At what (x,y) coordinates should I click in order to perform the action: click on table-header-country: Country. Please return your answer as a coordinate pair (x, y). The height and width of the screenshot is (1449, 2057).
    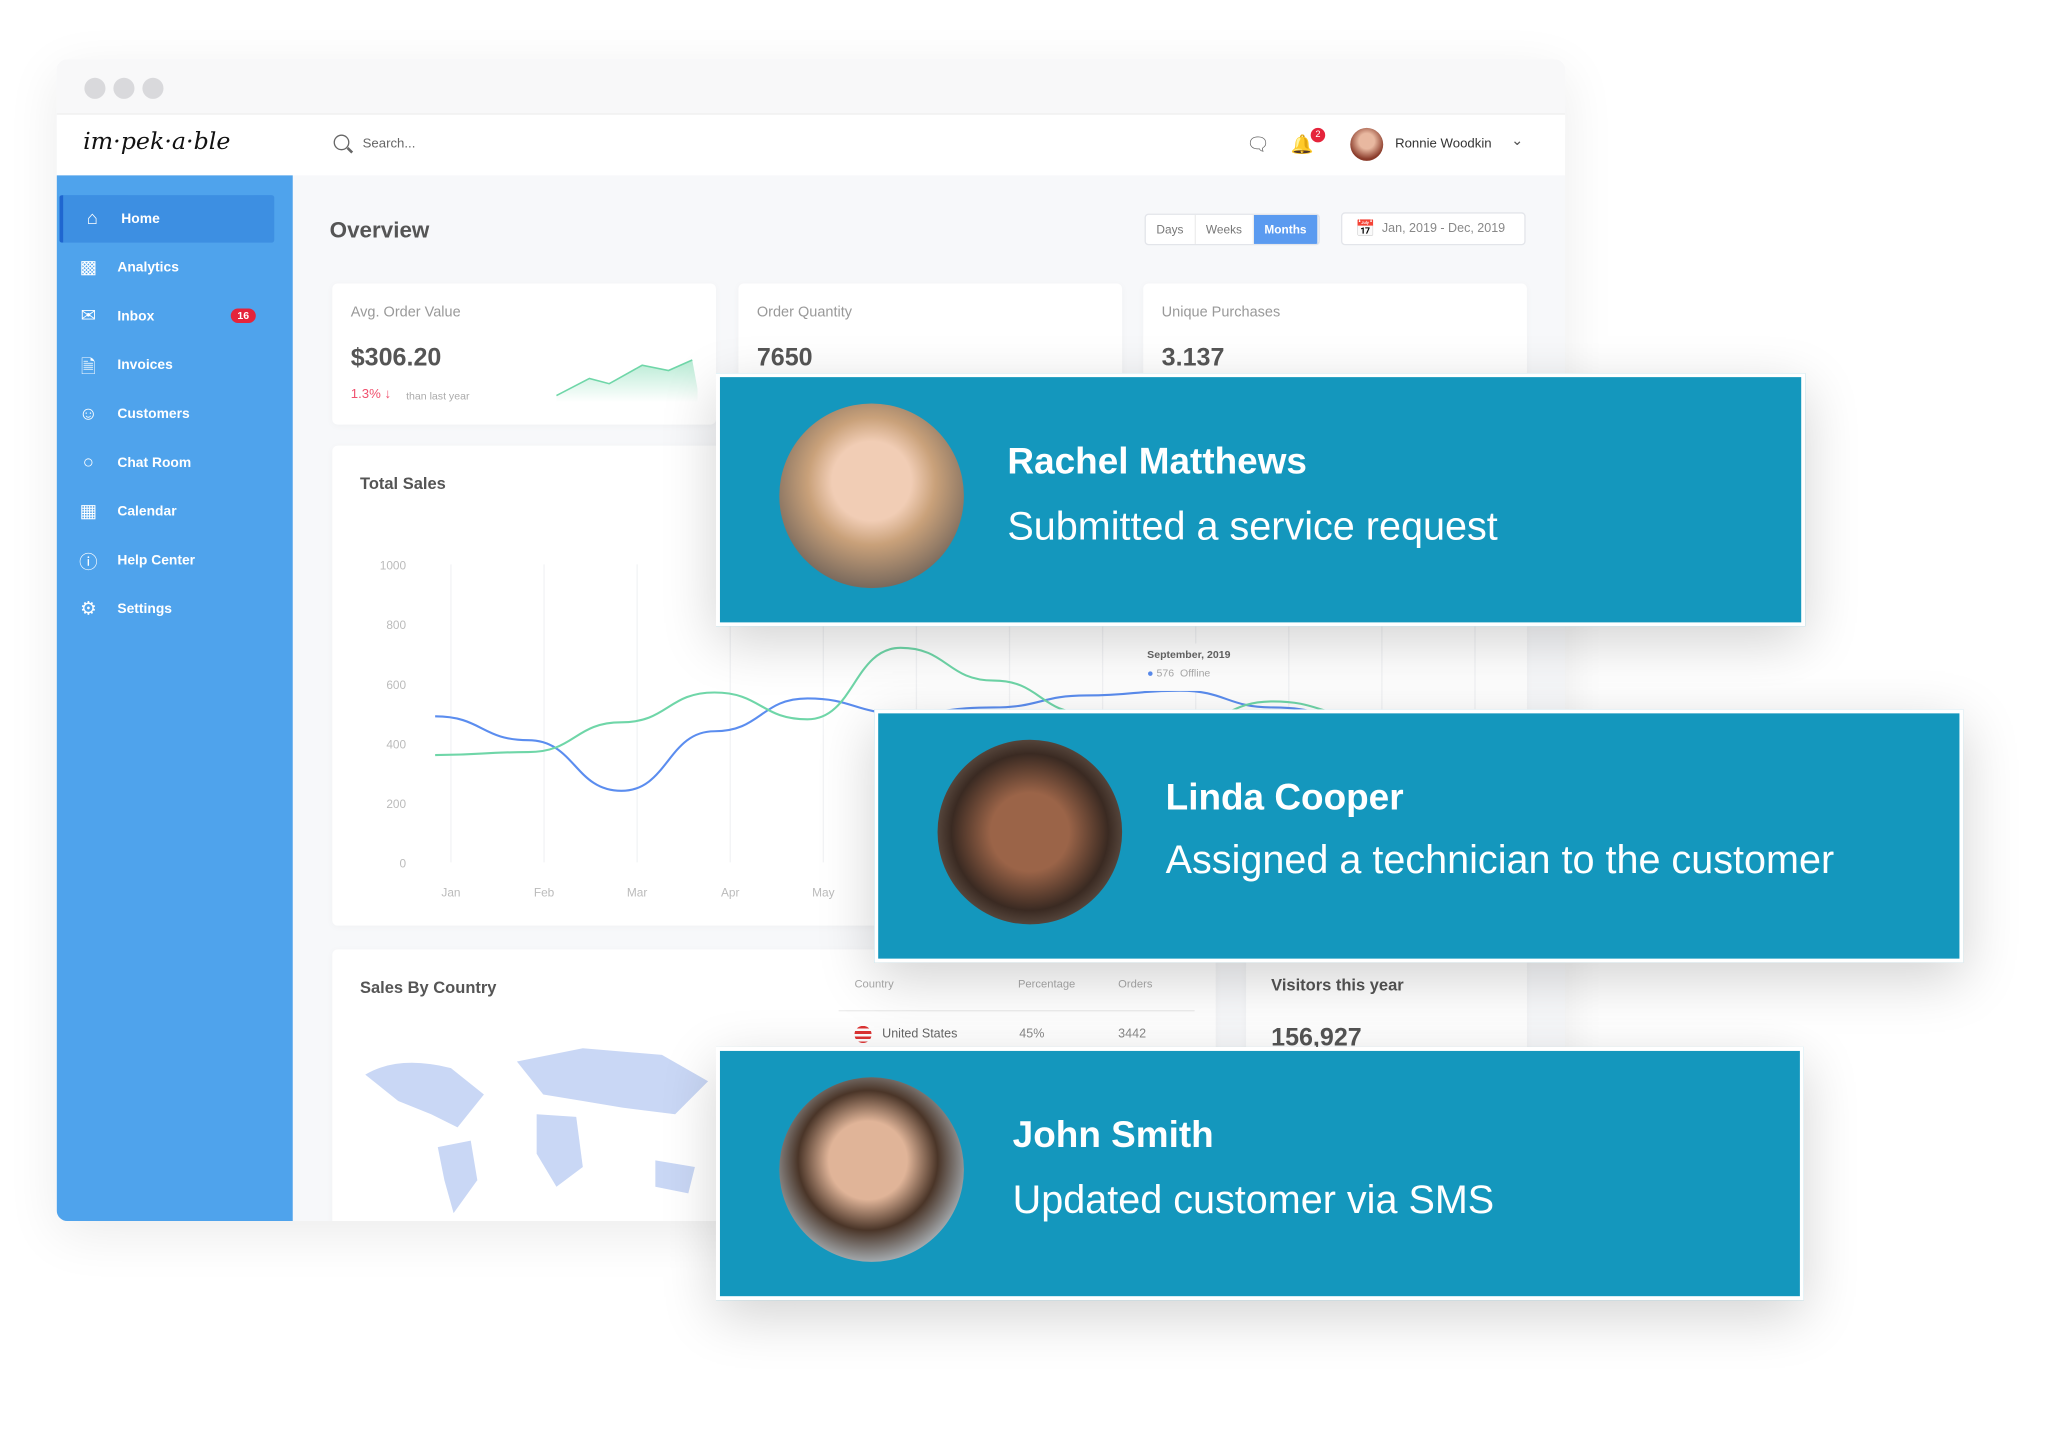
    Looking at the image, I should click on (874, 984).